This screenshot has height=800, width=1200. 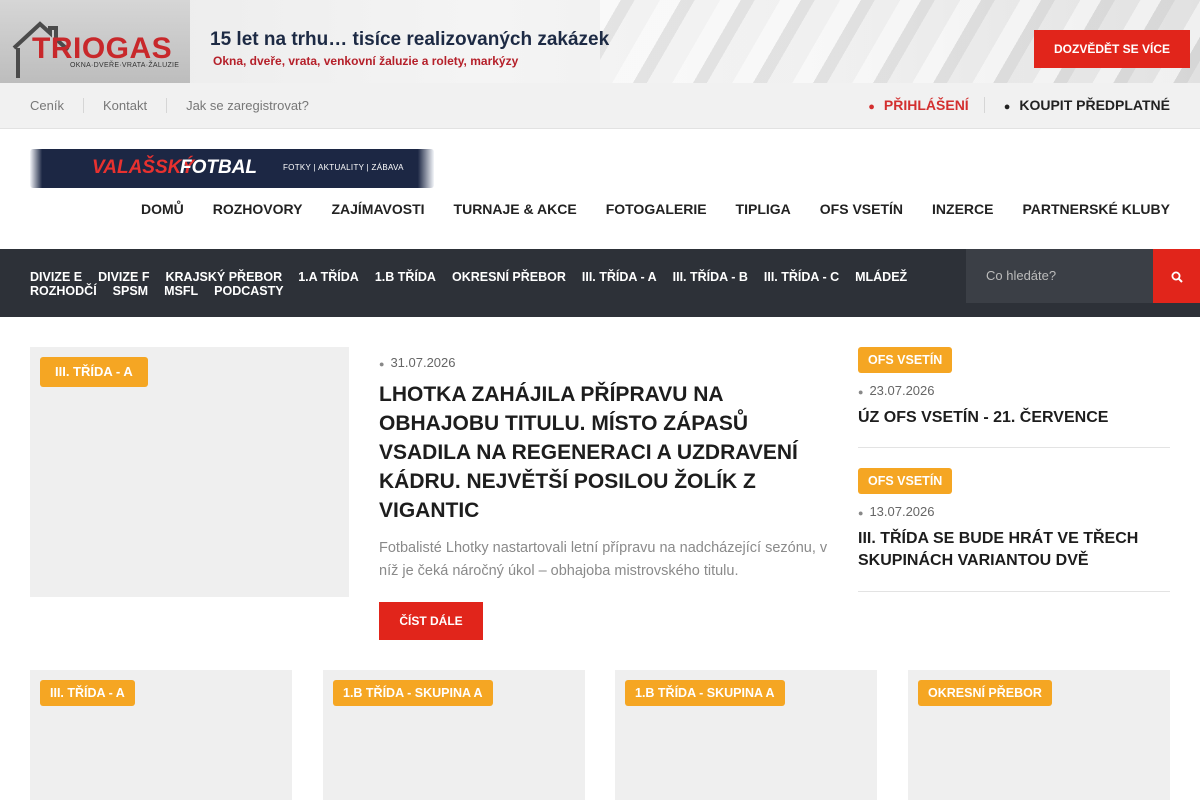 What do you see at coordinates (130, 291) in the screenshot?
I see `category-spsm: SPSM` at bounding box center [130, 291].